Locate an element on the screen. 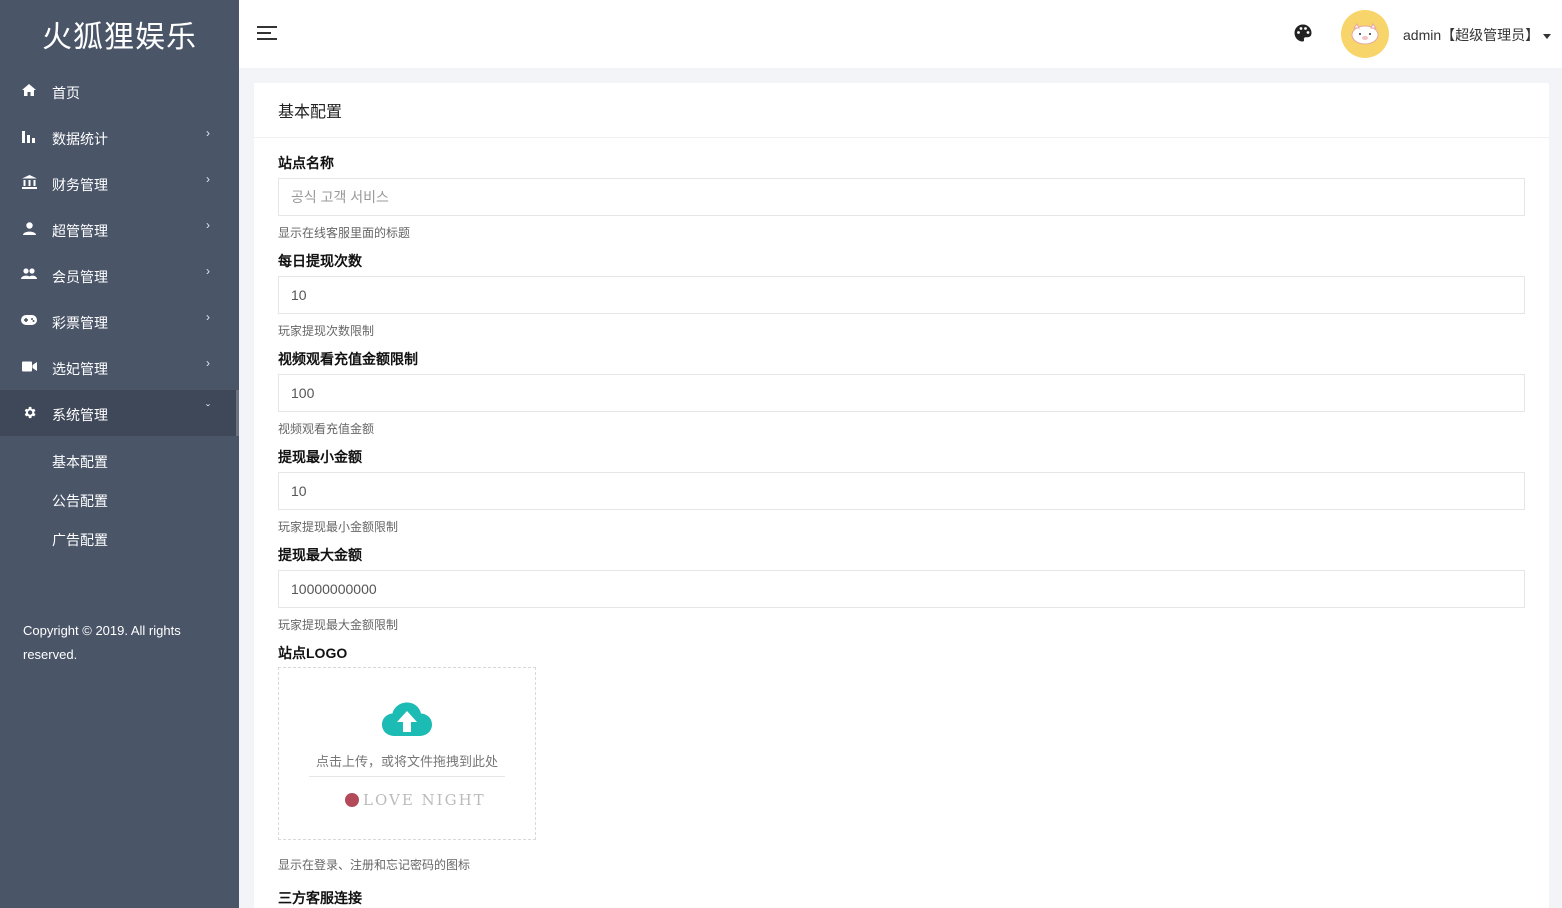 Image resolution: width=1562 pixels, height=908 pixels. sidebar-item-label: 会员管理 is located at coordinates (80, 277).